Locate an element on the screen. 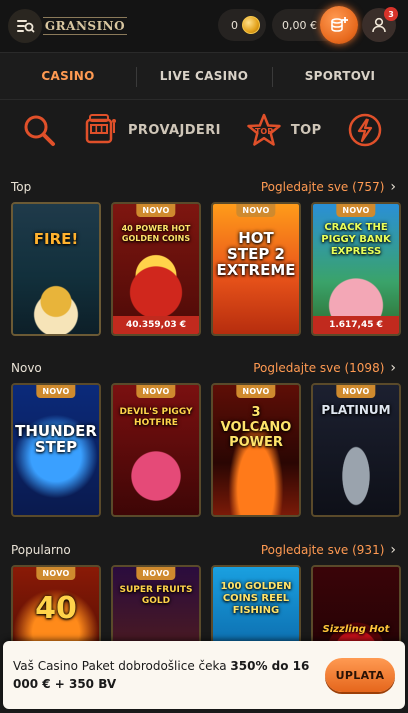 The image size is (408, 713). tab-casino: CASINO is located at coordinates (68, 76).